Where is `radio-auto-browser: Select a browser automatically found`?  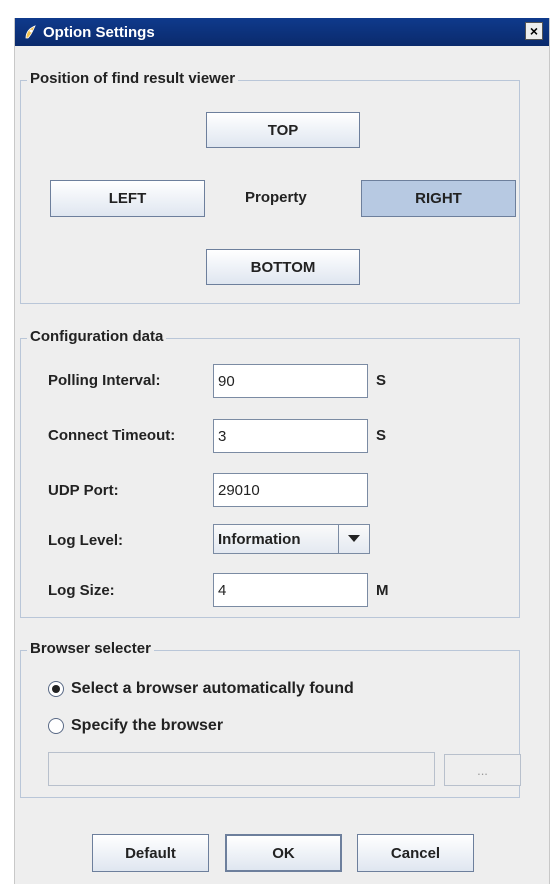 radio-auto-browser: Select a browser automatically found is located at coordinates (201, 689).